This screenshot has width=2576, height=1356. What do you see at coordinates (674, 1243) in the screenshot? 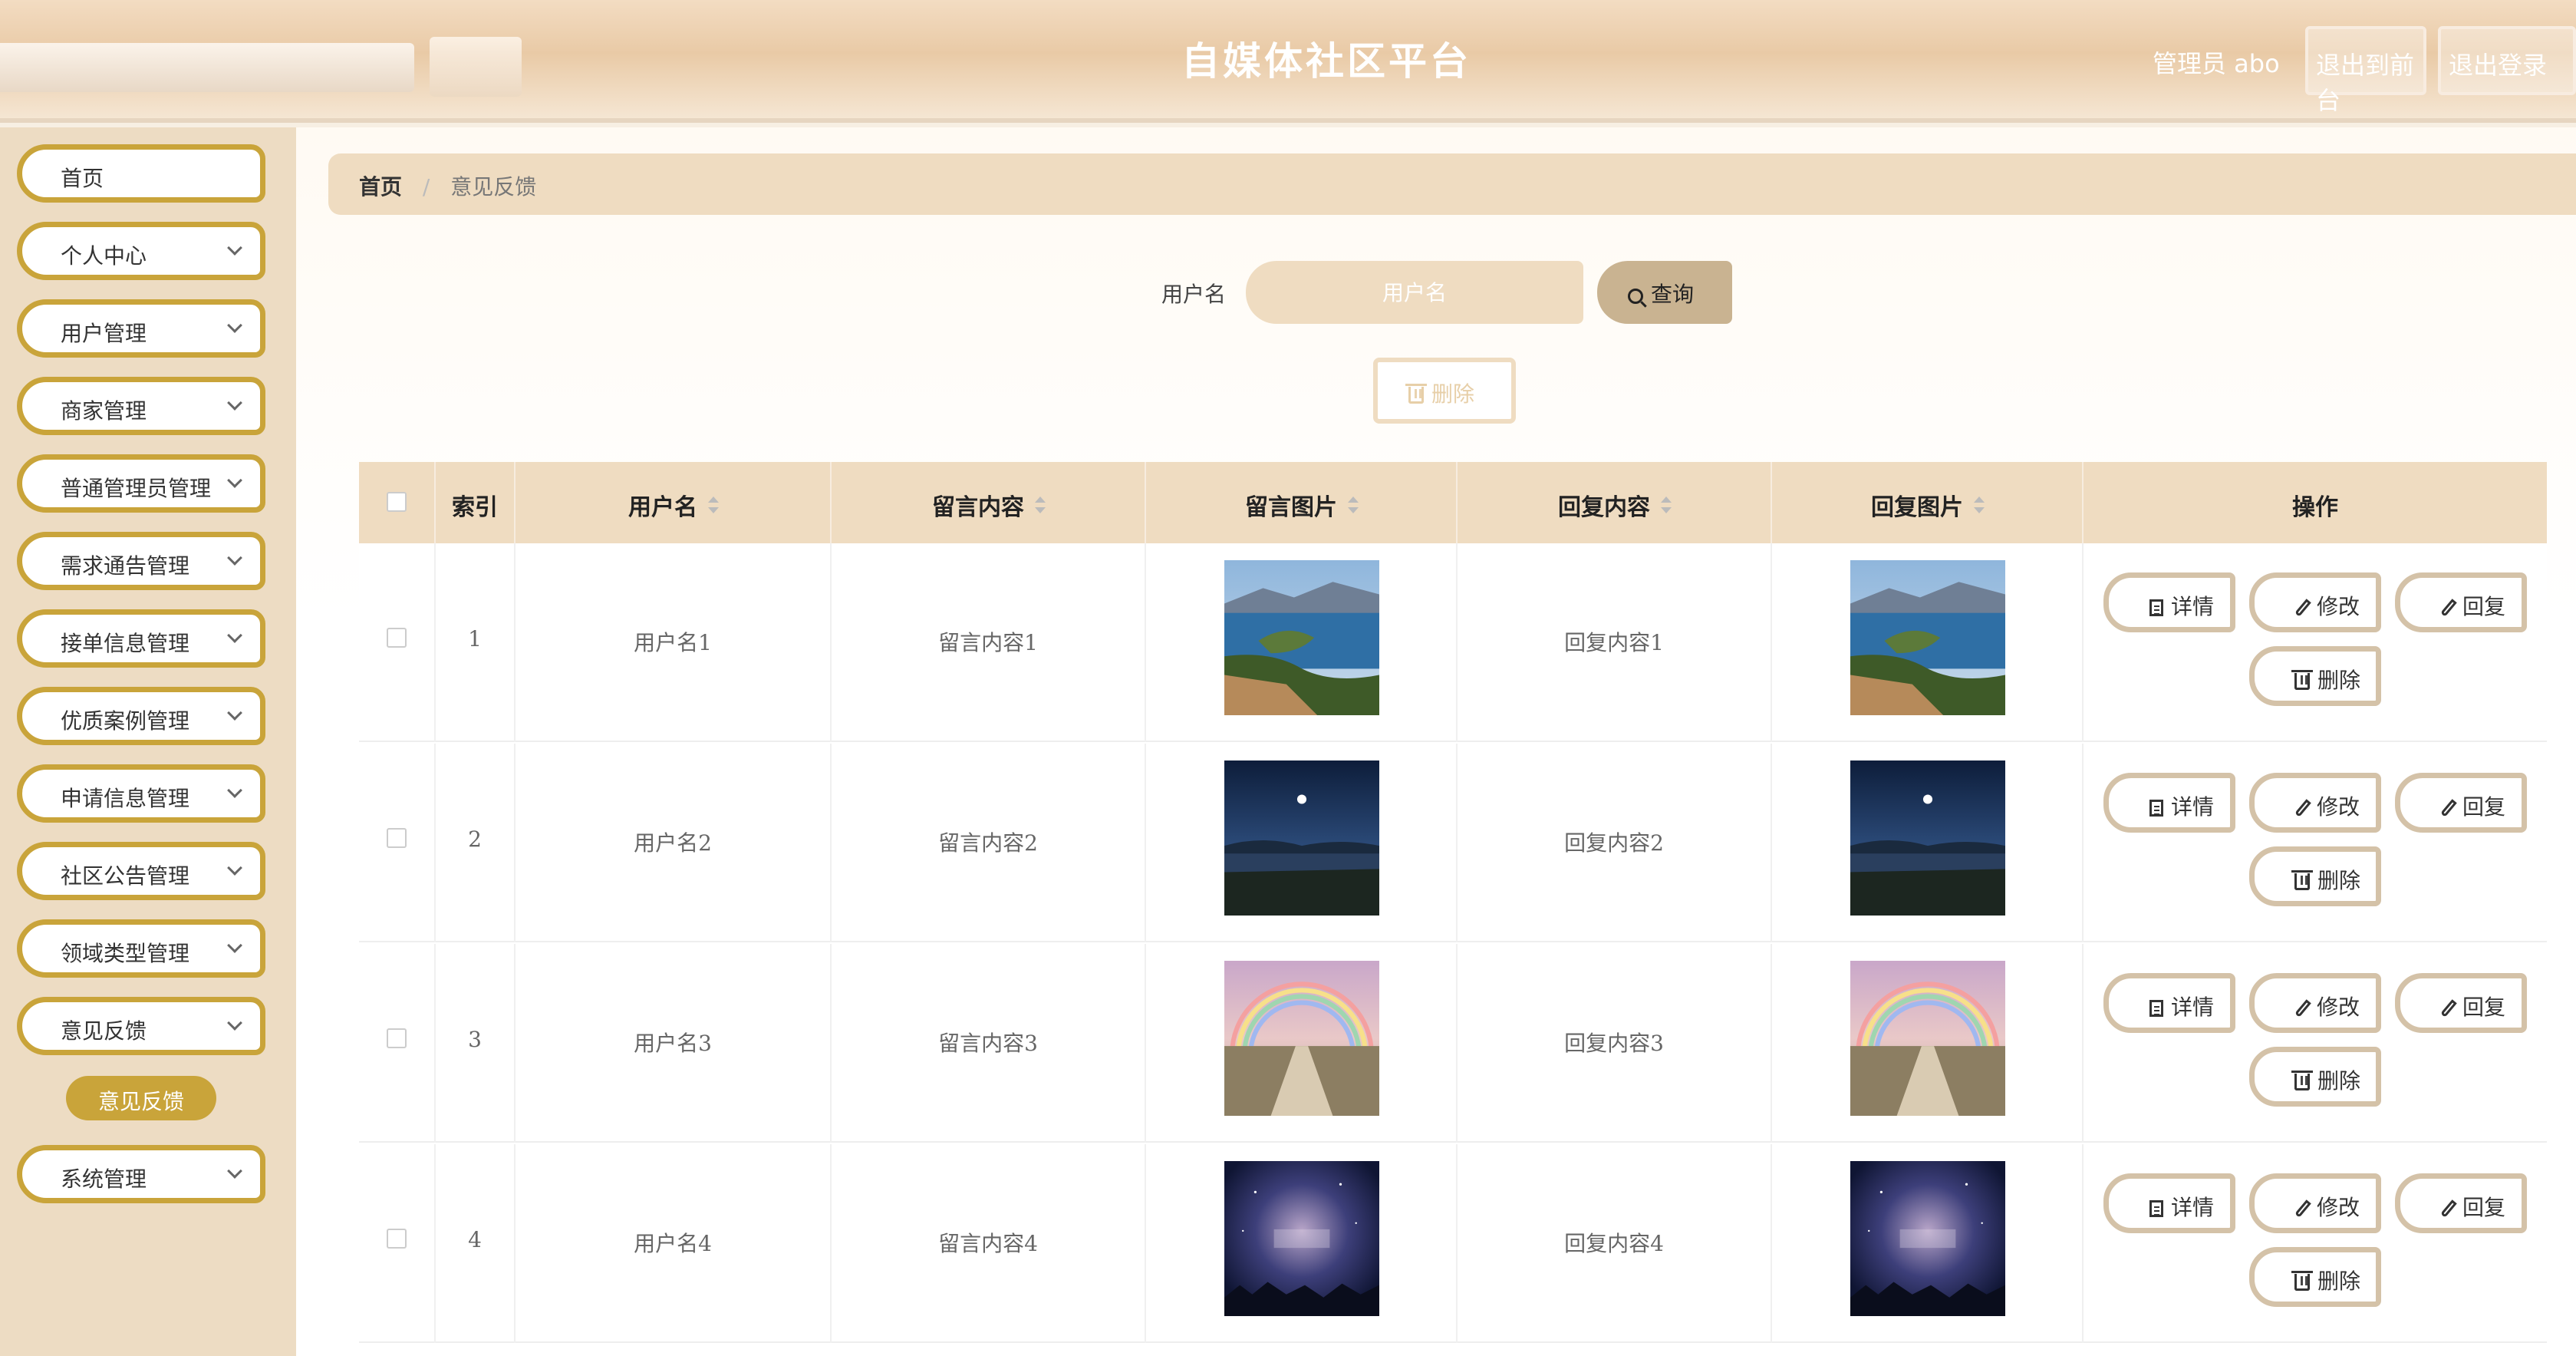
I see `username-cell: 用户名4` at bounding box center [674, 1243].